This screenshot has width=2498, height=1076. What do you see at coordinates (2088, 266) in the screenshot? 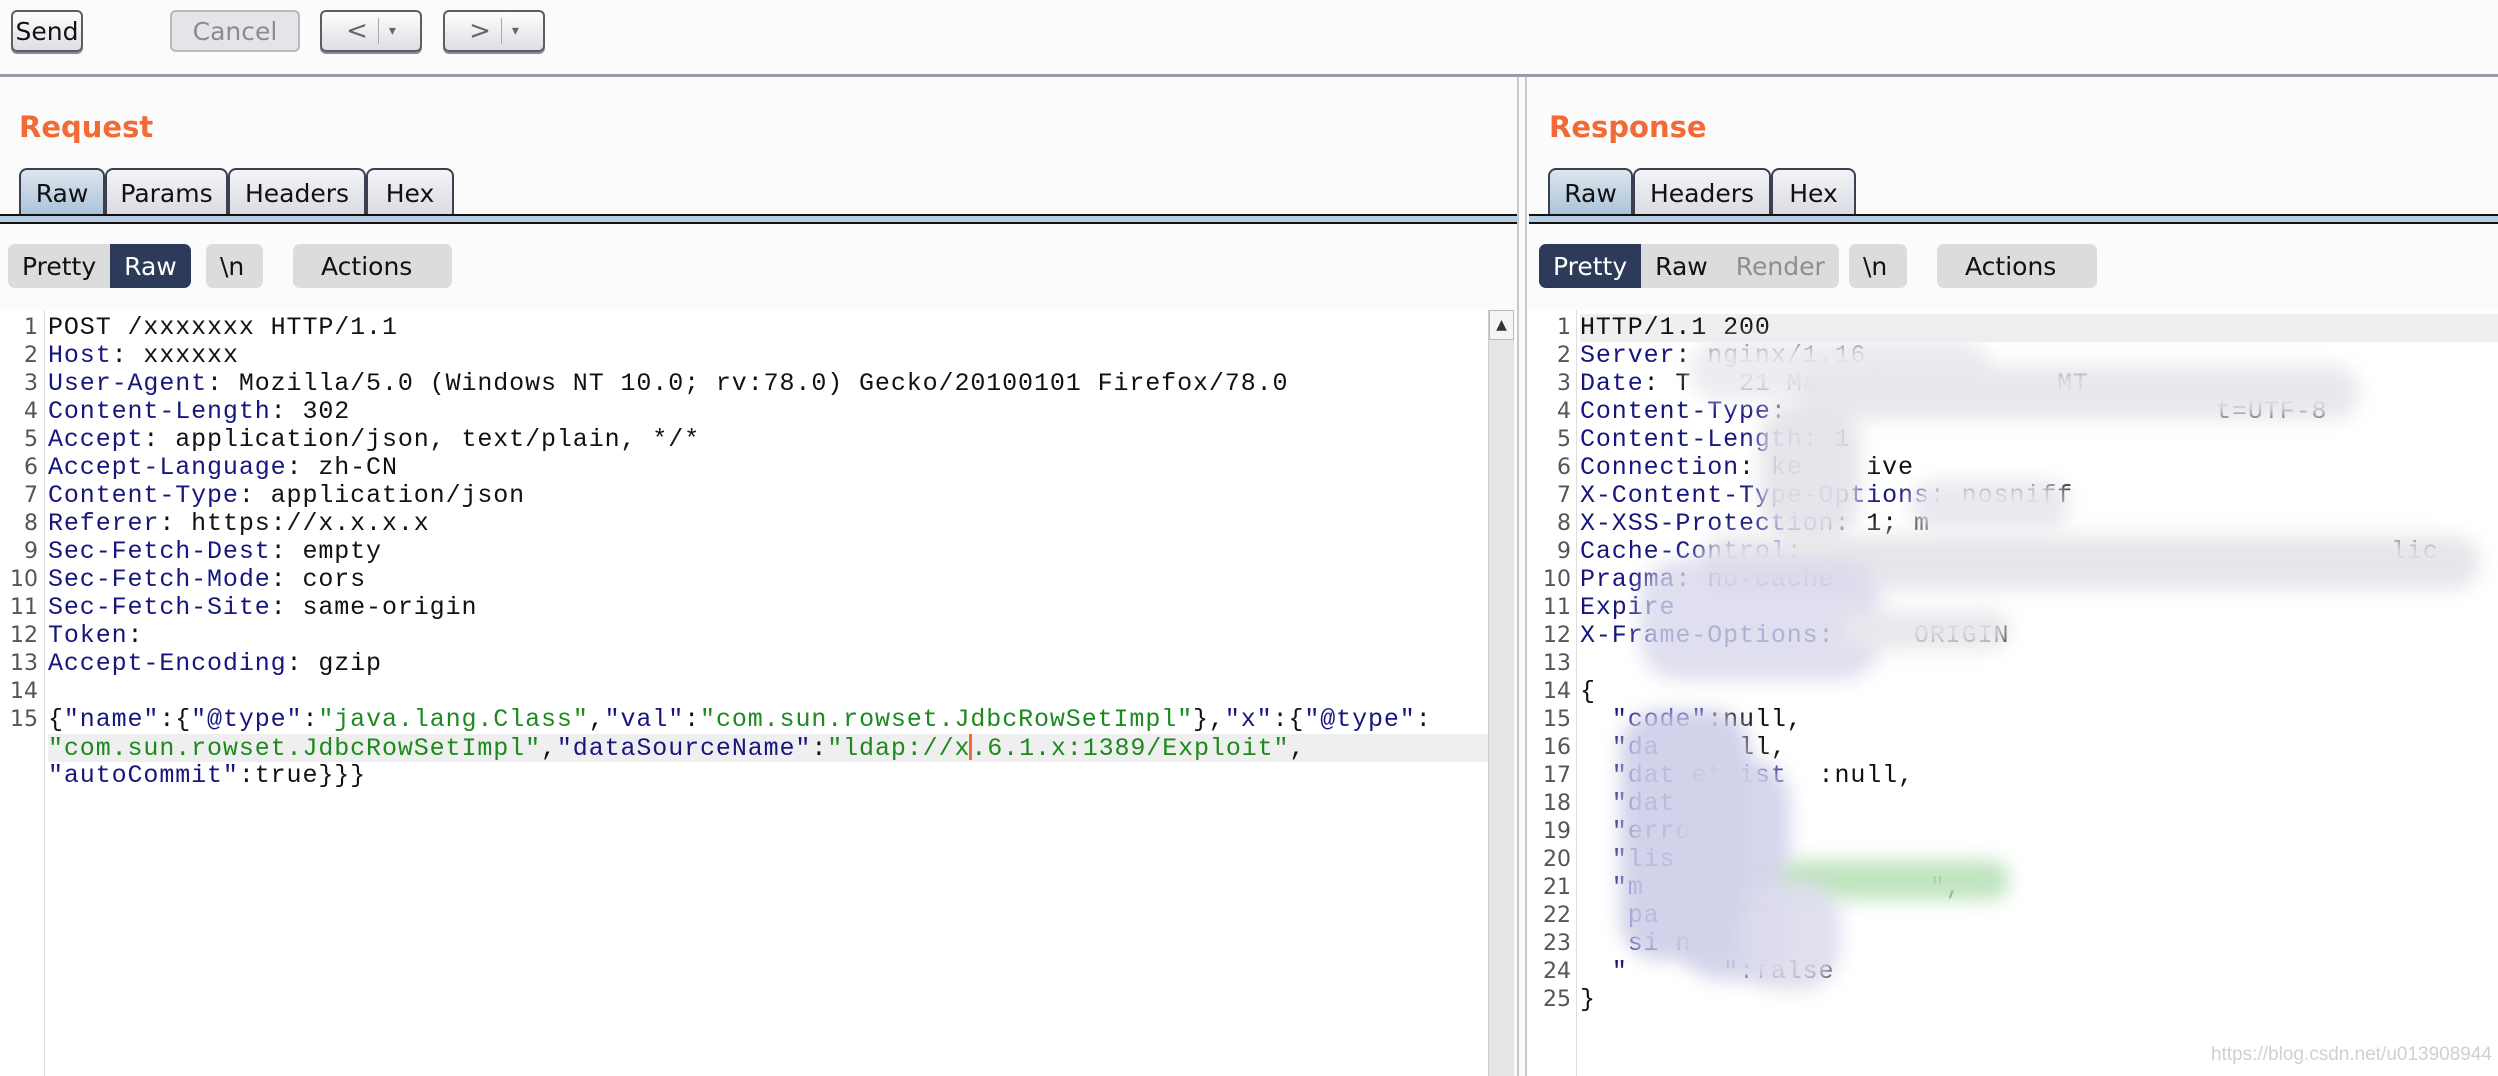
I see `chevron-down-icon: ⌄` at bounding box center [2088, 266].